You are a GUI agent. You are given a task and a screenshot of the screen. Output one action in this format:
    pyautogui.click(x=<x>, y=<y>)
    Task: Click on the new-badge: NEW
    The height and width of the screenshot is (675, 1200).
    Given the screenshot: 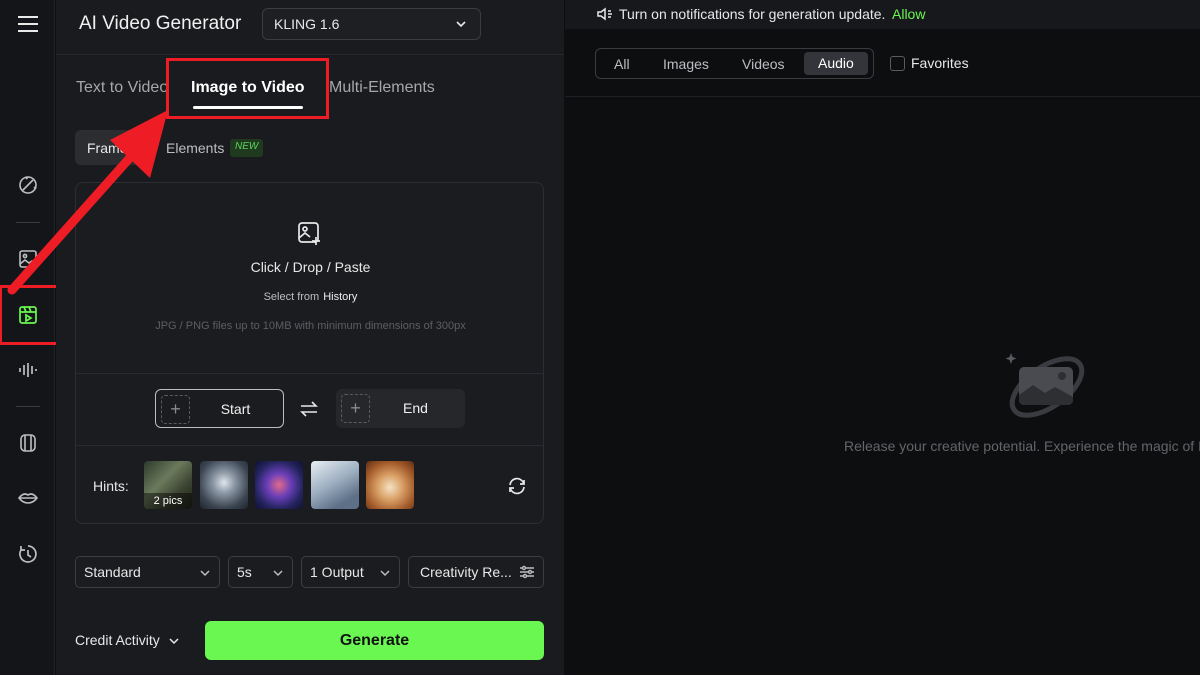 What is the action you would take?
    pyautogui.click(x=247, y=148)
    